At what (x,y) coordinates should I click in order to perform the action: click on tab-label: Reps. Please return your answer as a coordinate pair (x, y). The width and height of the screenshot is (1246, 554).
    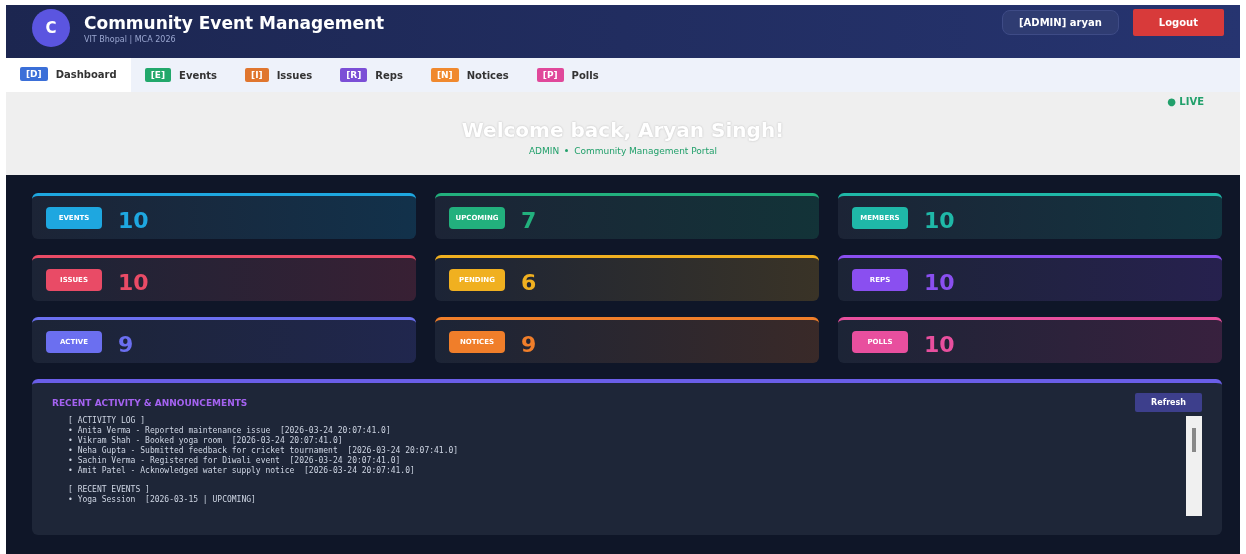
    Looking at the image, I should click on (389, 75).